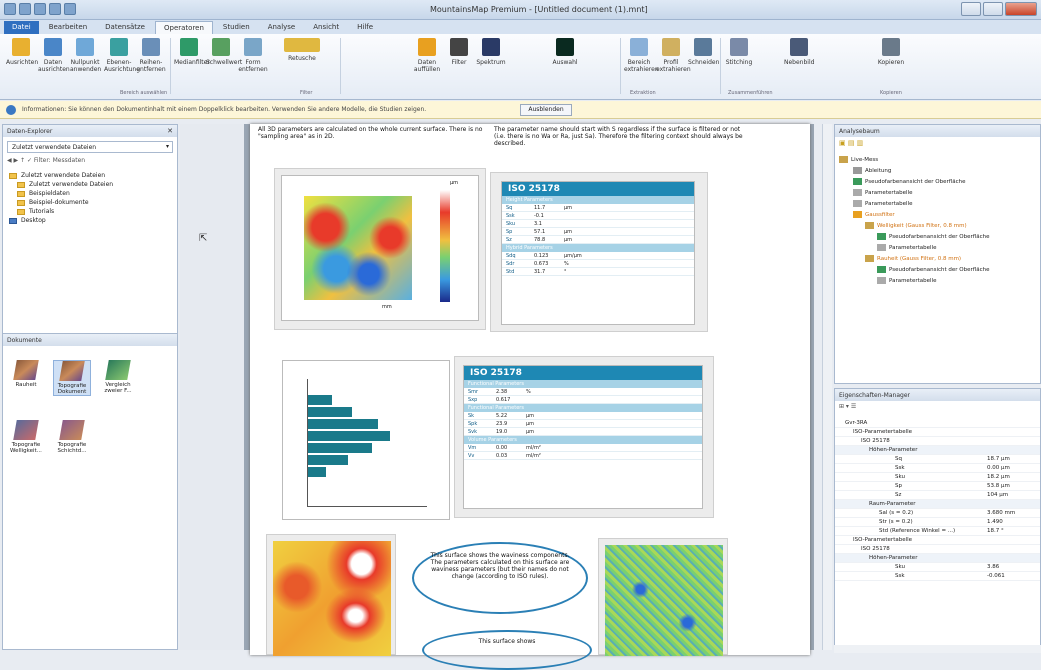 This screenshot has height=670, width=1041. What do you see at coordinates (937, 468) in the screenshot?
I see `property-row: Ssk 0.00 µm` at bounding box center [937, 468].